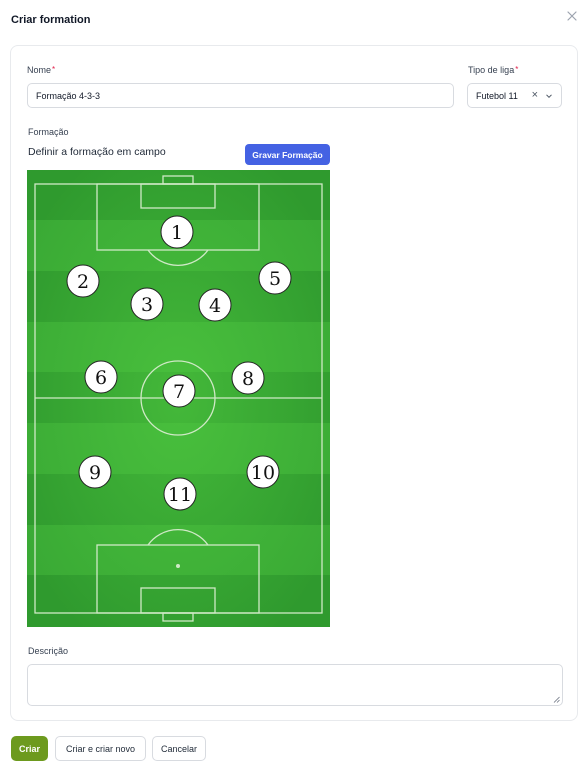 The width and height of the screenshot is (588, 770). I want to click on resize-handle-icon, so click(556, 699).